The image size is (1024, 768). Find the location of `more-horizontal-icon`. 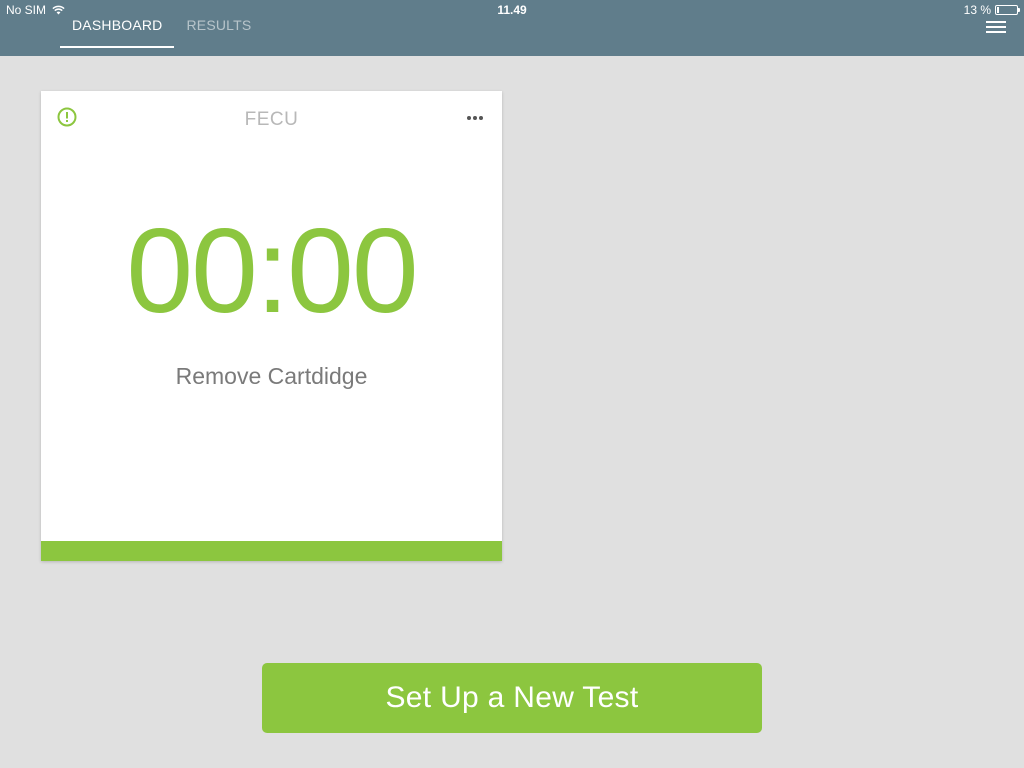

more-horizontal-icon is located at coordinates (475, 117).